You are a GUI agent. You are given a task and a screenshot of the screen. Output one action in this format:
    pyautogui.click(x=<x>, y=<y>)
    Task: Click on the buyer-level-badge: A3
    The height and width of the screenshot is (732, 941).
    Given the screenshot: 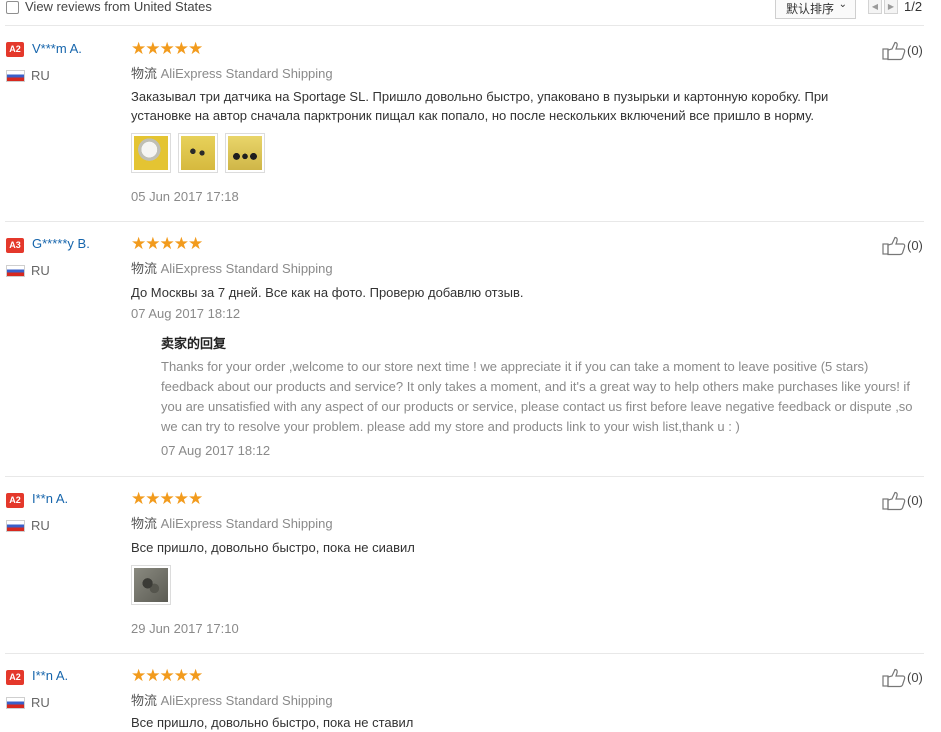 What is the action you would take?
    pyautogui.click(x=15, y=245)
    